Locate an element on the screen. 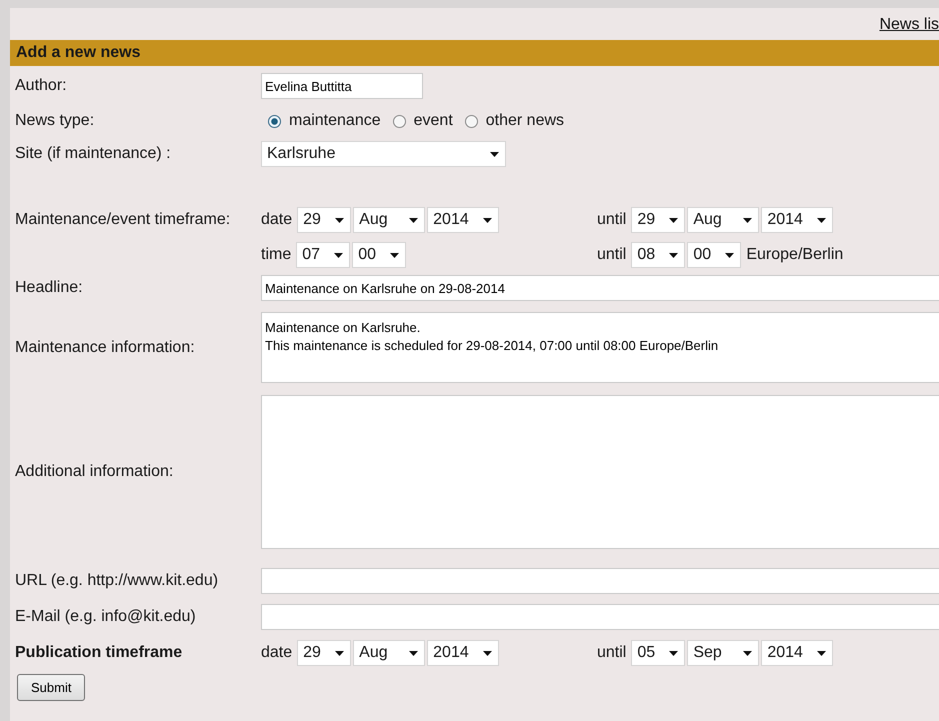  section-header: Add a new news is located at coordinates (474, 53).